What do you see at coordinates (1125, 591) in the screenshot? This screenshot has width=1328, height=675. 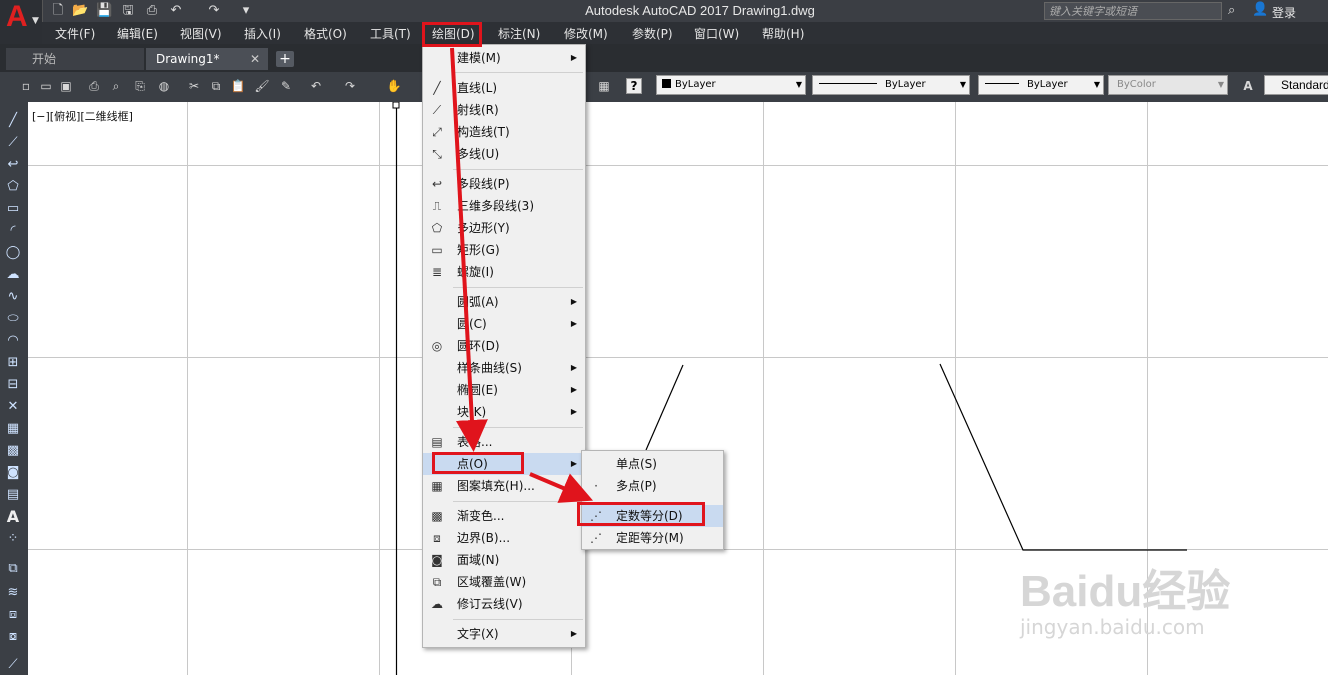 I see `watermark-brand: Baidu经验` at bounding box center [1125, 591].